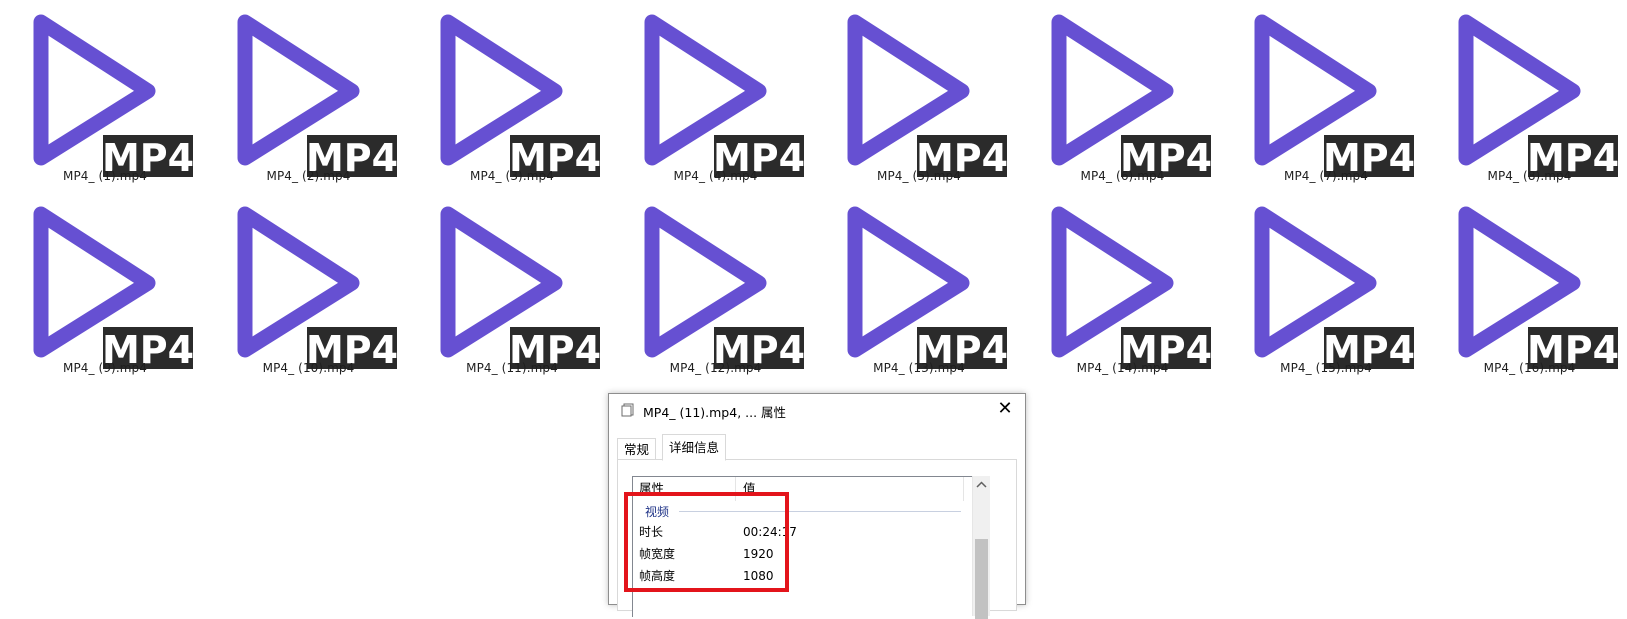 This screenshot has height=619, width=1627. Describe the element at coordinates (687, 489) in the screenshot. I see `column-header-property: 属性` at that location.